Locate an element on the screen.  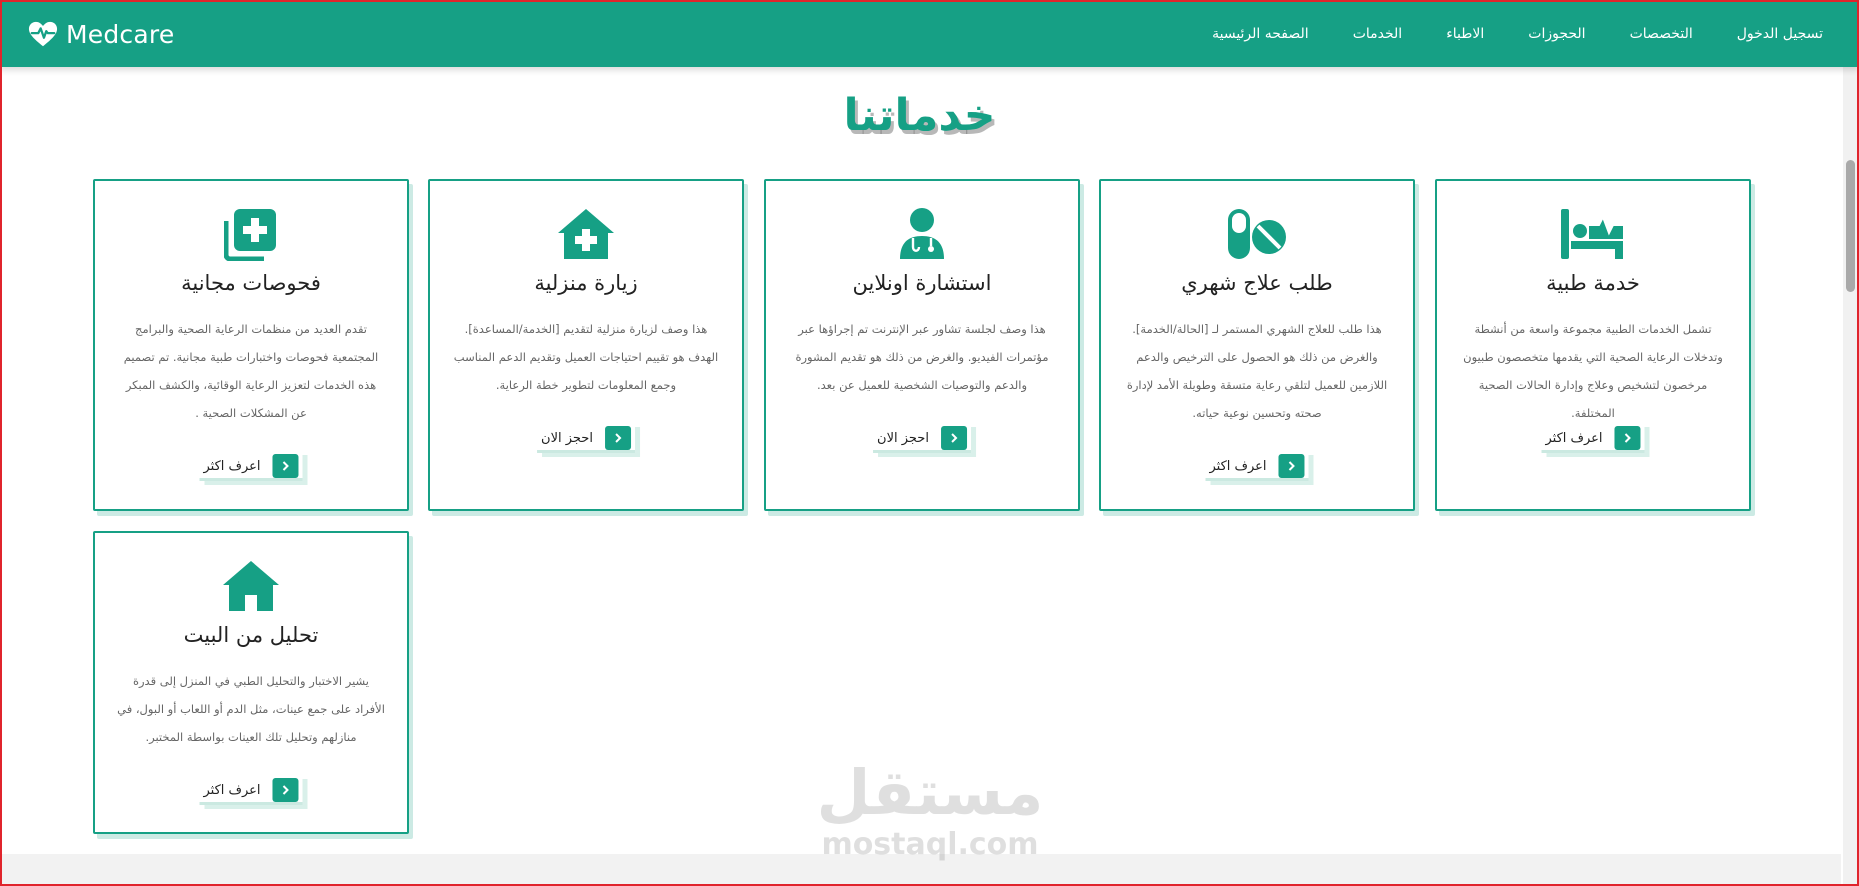
card-title: طلب علاج شهري is located at coordinates (1257, 283).